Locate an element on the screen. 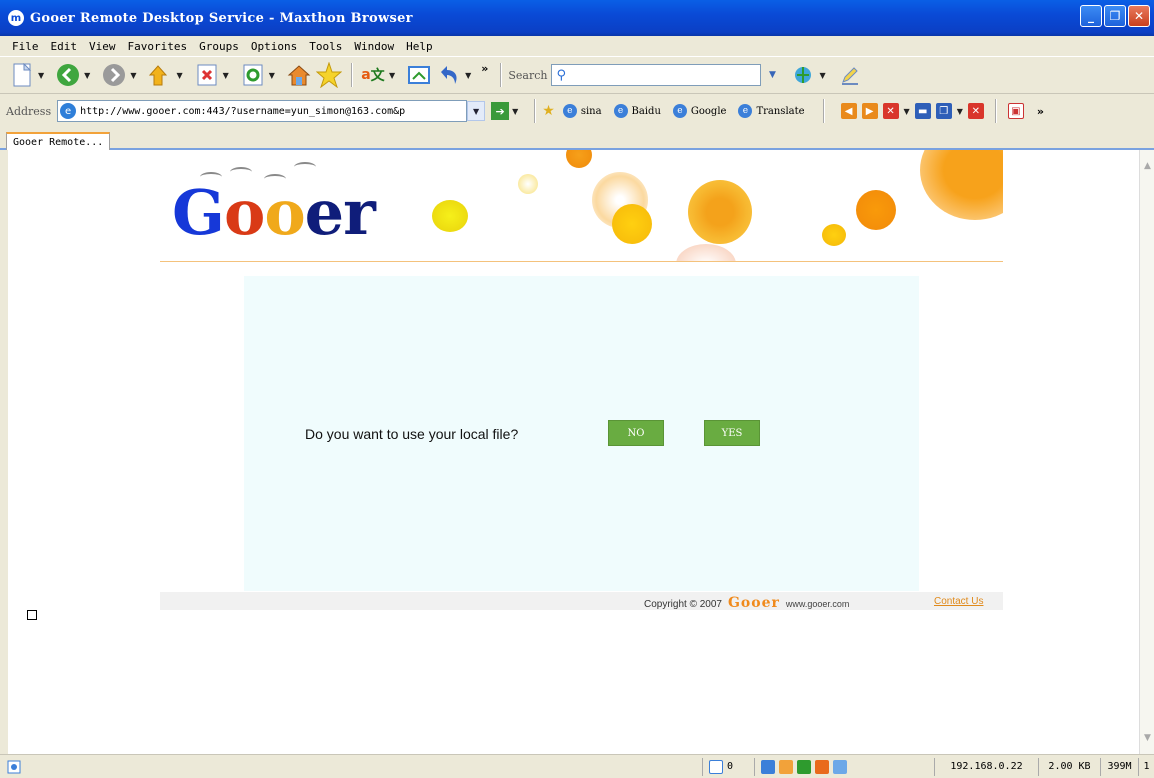 The height and width of the screenshot is (778, 1154). menu-edit: Edit is located at coordinates (64, 46).